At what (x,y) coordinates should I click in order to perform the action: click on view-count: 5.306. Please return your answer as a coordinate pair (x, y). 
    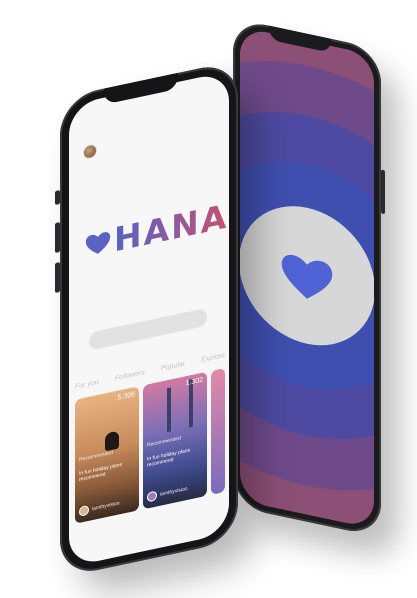
    Looking at the image, I should click on (126, 396).